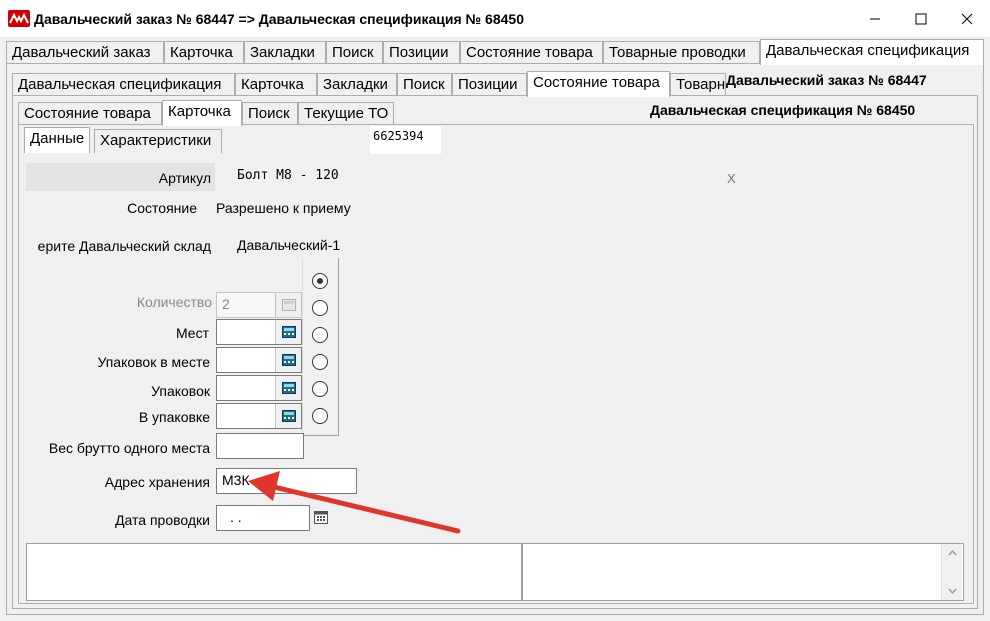 The image size is (990, 621). Describe the element at coordinates (184, 178) in the screenshot. I see `articul-label: Артикул` at that location.